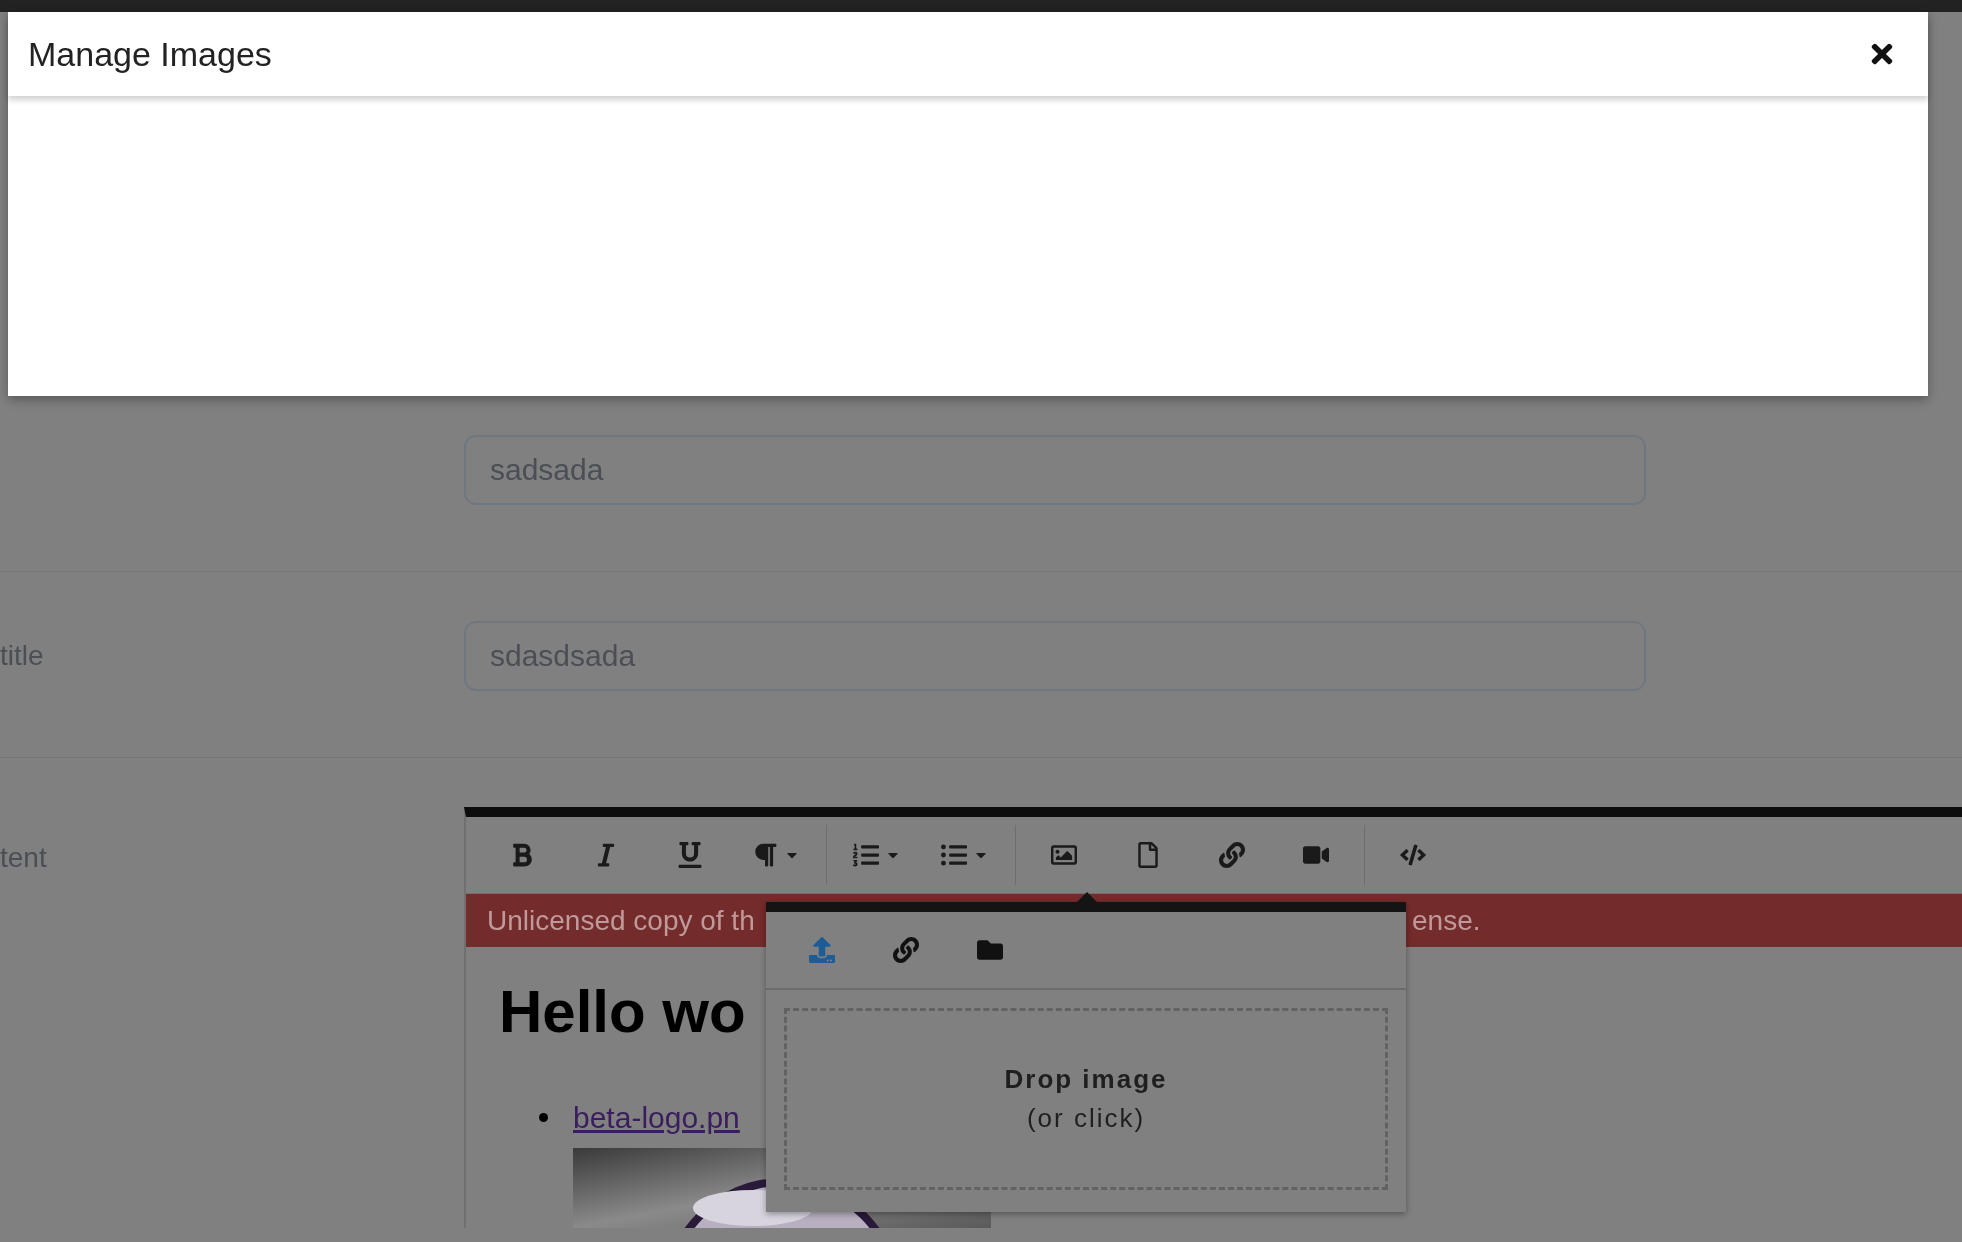 The image size is (1962, 1242). I want to click on underline-icon, so click(690, 855).